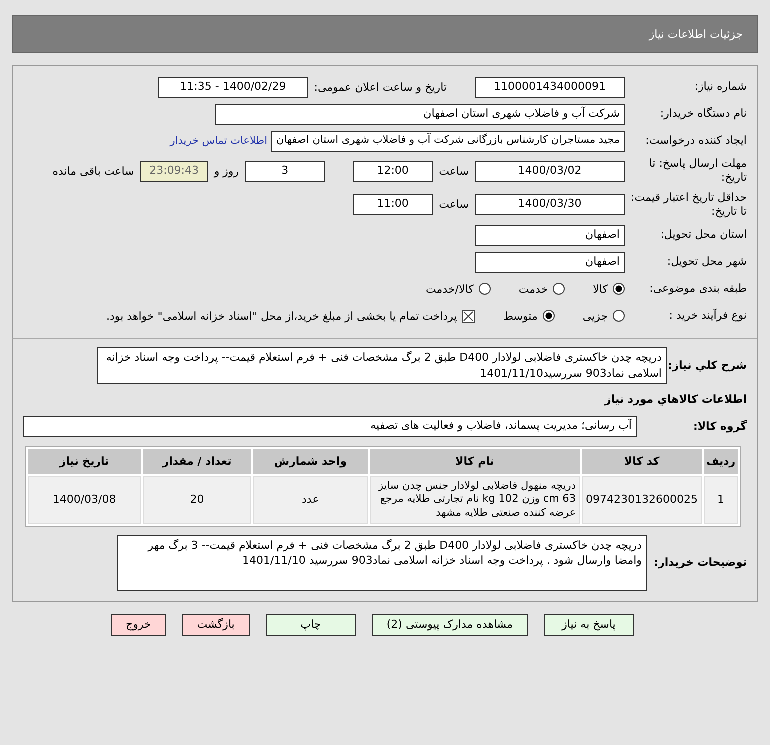  What do you see at coordinates (138, 625) in the screenshot?
I see `action-button: خروج` at bounding box center [138, 625].